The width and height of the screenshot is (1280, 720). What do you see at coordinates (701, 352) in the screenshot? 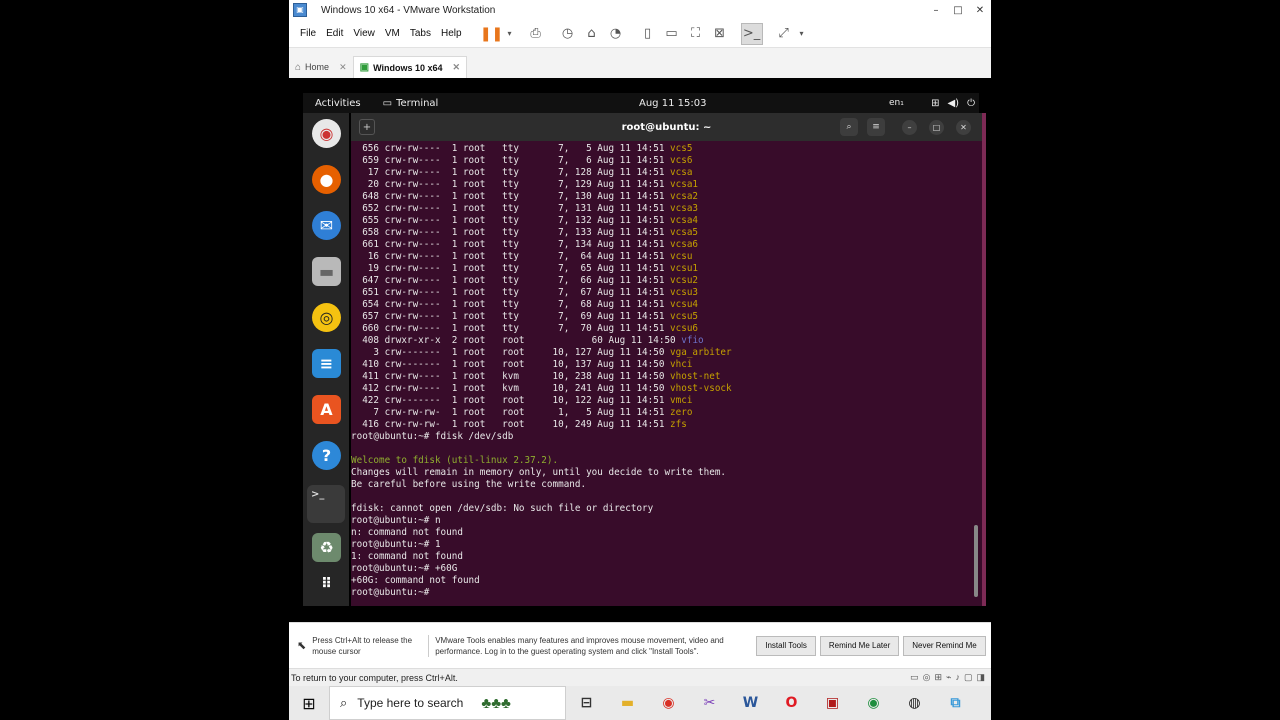
I see `terminal-line-name: vga_arbiter` at bounding box center [701, 352].